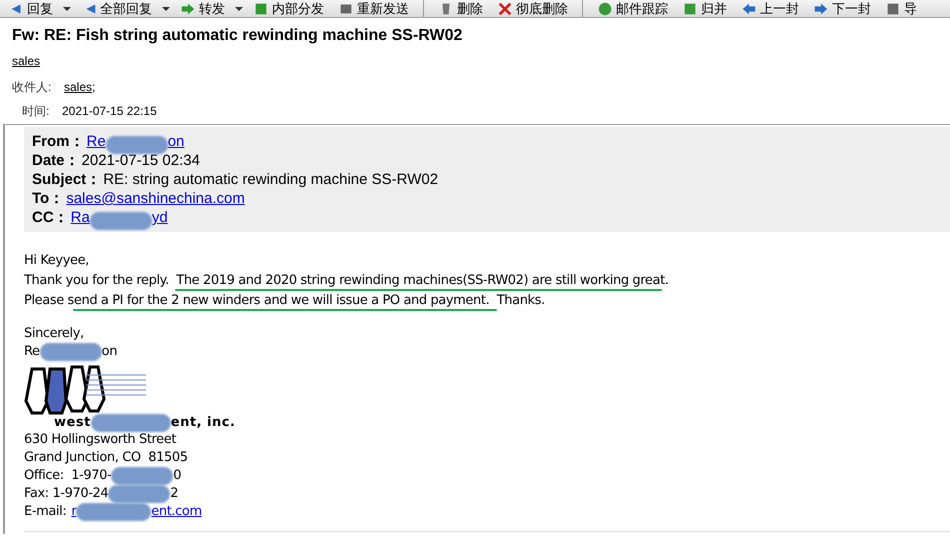  What do you see at coordinates (56, 260) in the screenshot?
I see `body-text: Hi Keyyee,` at bounding box center [56, 260].